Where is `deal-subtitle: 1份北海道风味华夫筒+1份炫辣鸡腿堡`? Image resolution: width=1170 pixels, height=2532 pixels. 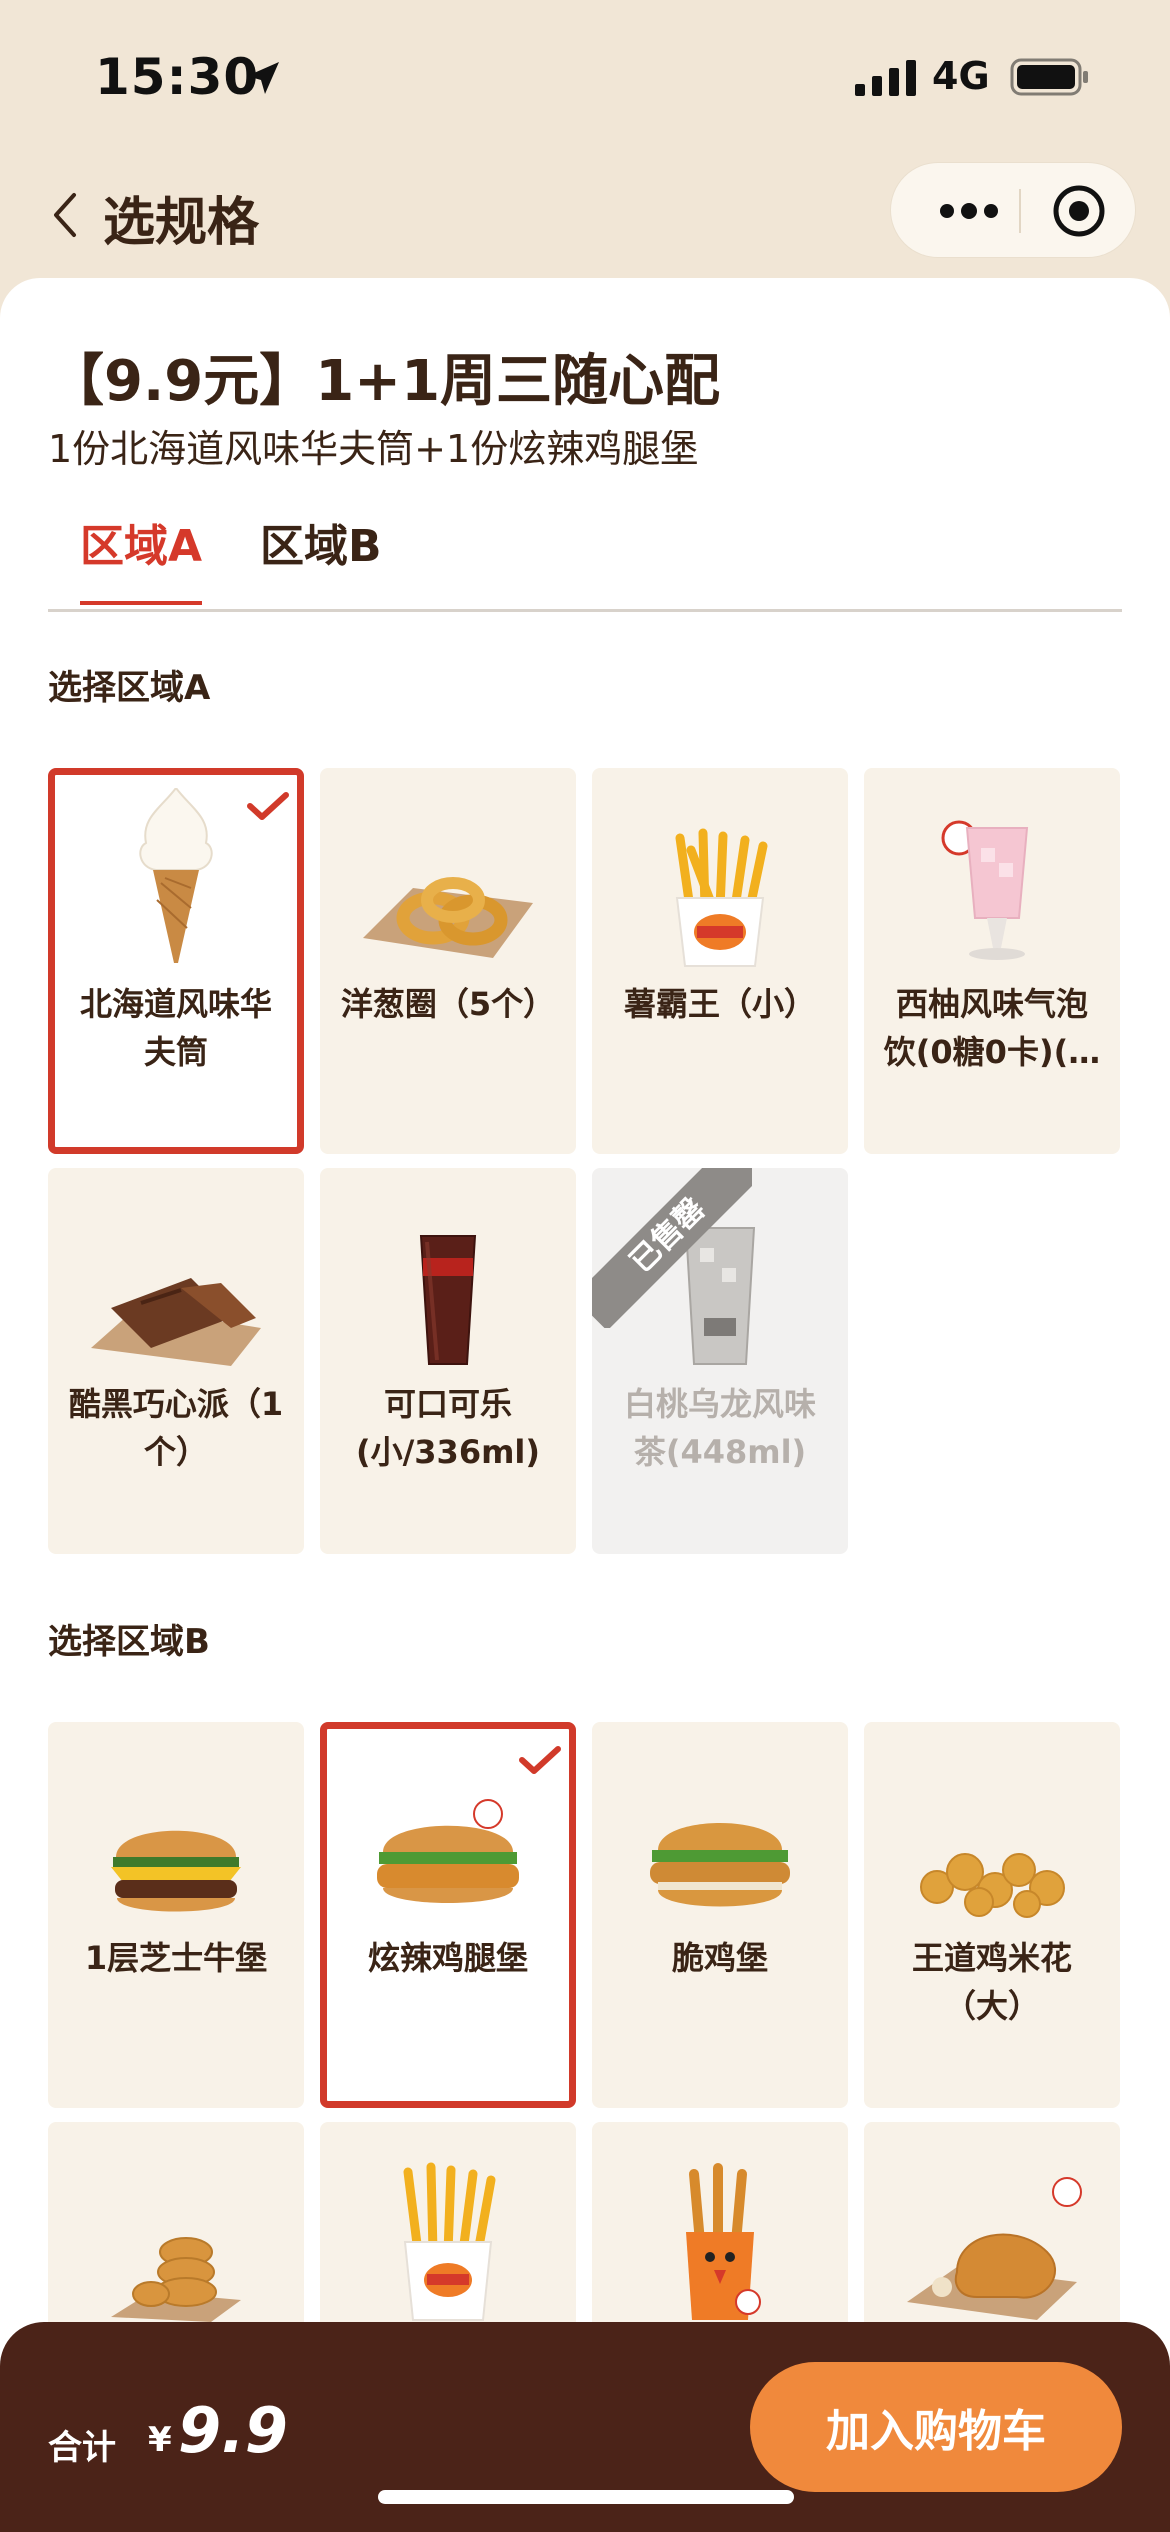
deal-subtitle: 1份北海道风味华夫筒+1份炫辣鸡腿堡 is located at coordinates (373, 449).